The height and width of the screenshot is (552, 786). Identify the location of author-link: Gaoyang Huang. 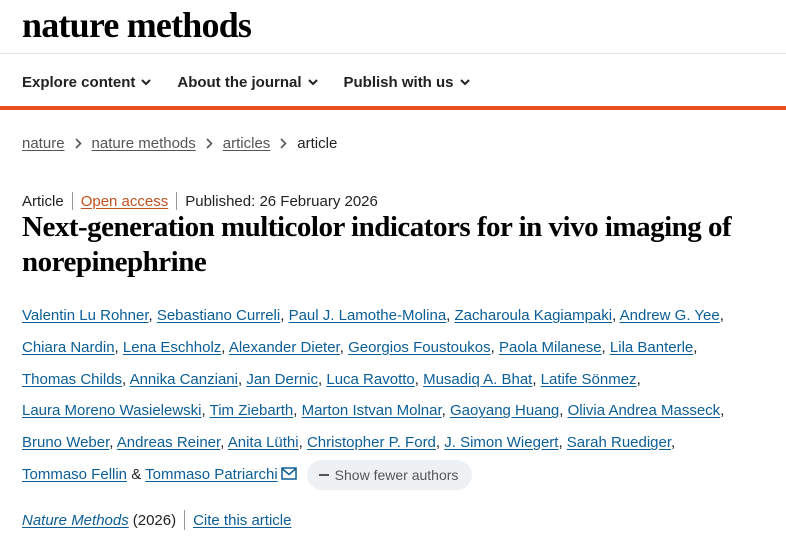
(504, 410).